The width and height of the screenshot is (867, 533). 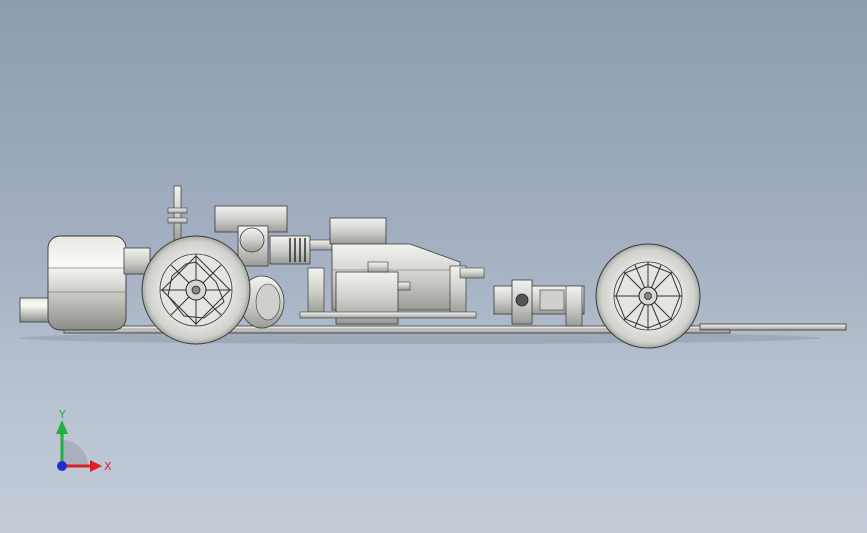 I want to click on front-wheel, so click(x=648, y=296).